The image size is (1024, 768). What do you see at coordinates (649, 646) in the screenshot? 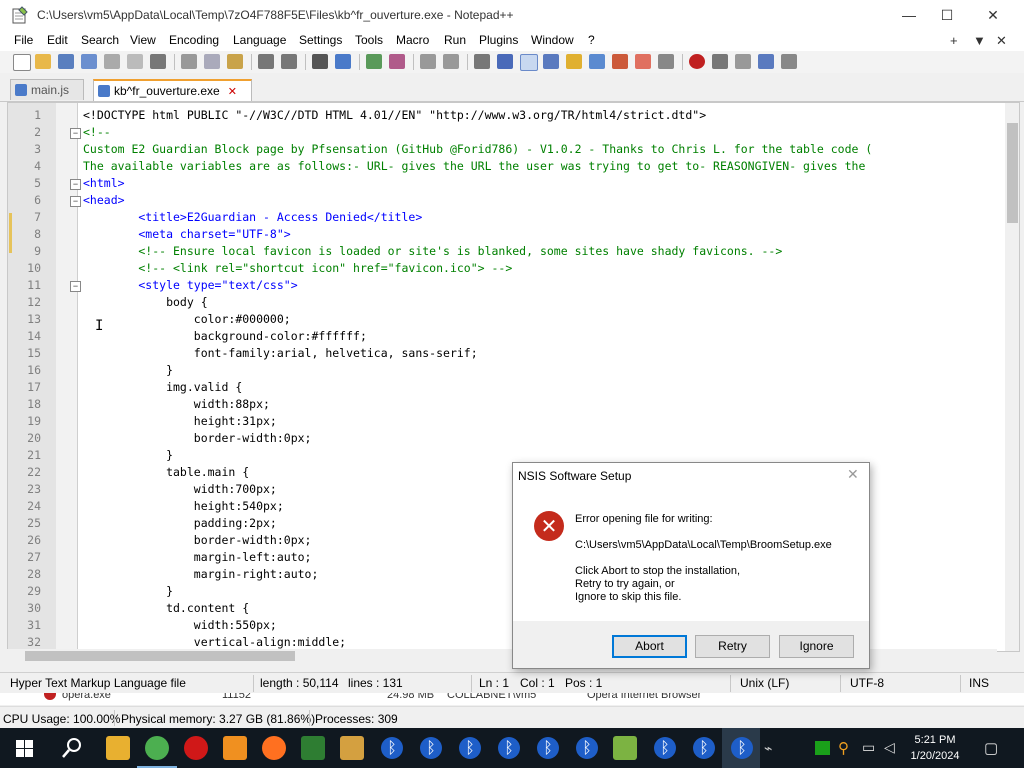
I see `abort-button: Abort` at bounding box center [649, 646].